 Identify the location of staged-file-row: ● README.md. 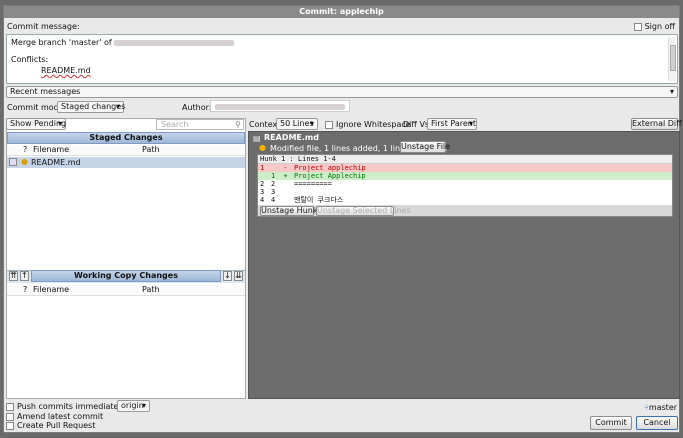
(126, 162).